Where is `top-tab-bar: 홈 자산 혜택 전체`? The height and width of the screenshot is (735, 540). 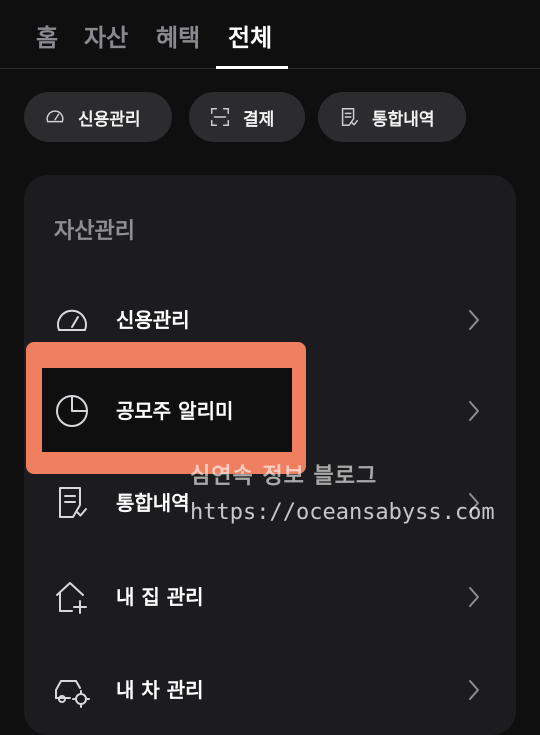
top-tab-bar: 홈 자산 혜택 전체 is located at coordinates (270, 34).